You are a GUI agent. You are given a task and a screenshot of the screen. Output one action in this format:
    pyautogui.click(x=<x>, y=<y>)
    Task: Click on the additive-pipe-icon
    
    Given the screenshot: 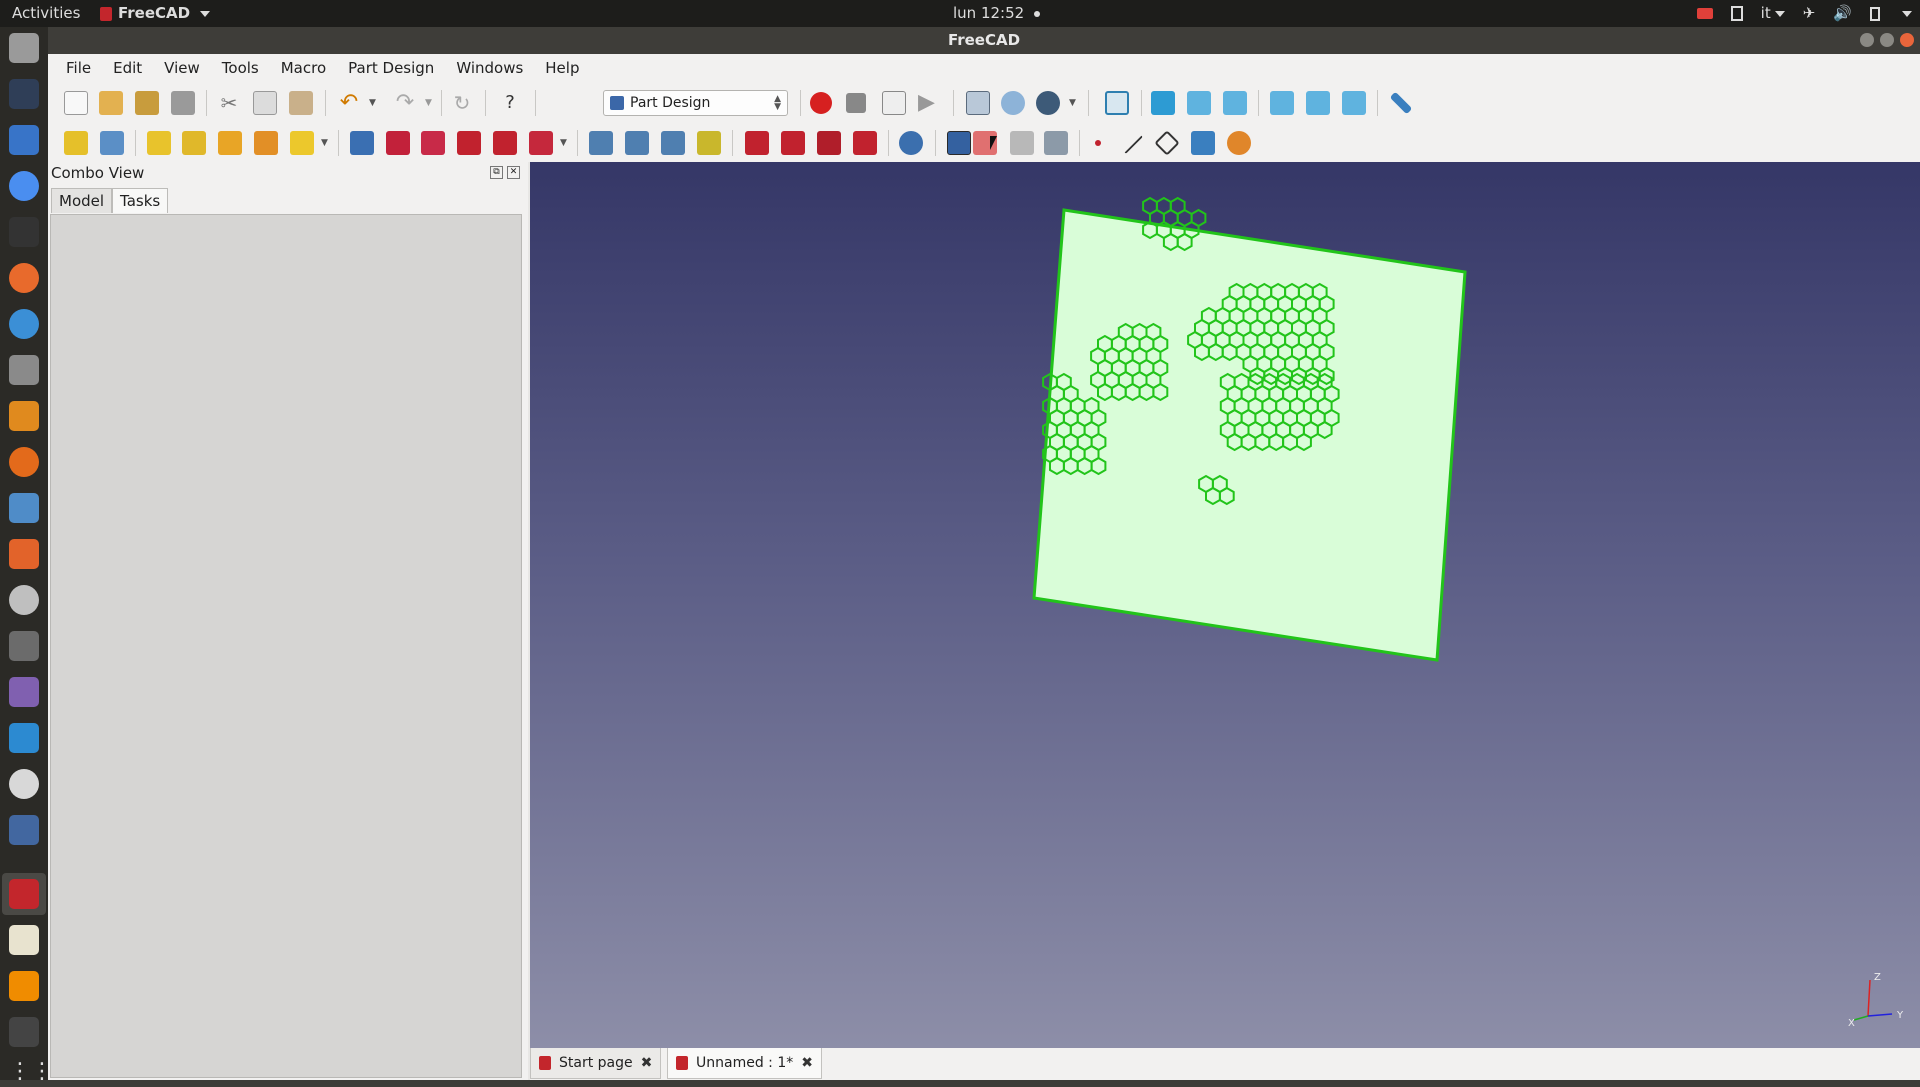 What is the action you would take?
    pyautogui.click(x=266, y=143)
    